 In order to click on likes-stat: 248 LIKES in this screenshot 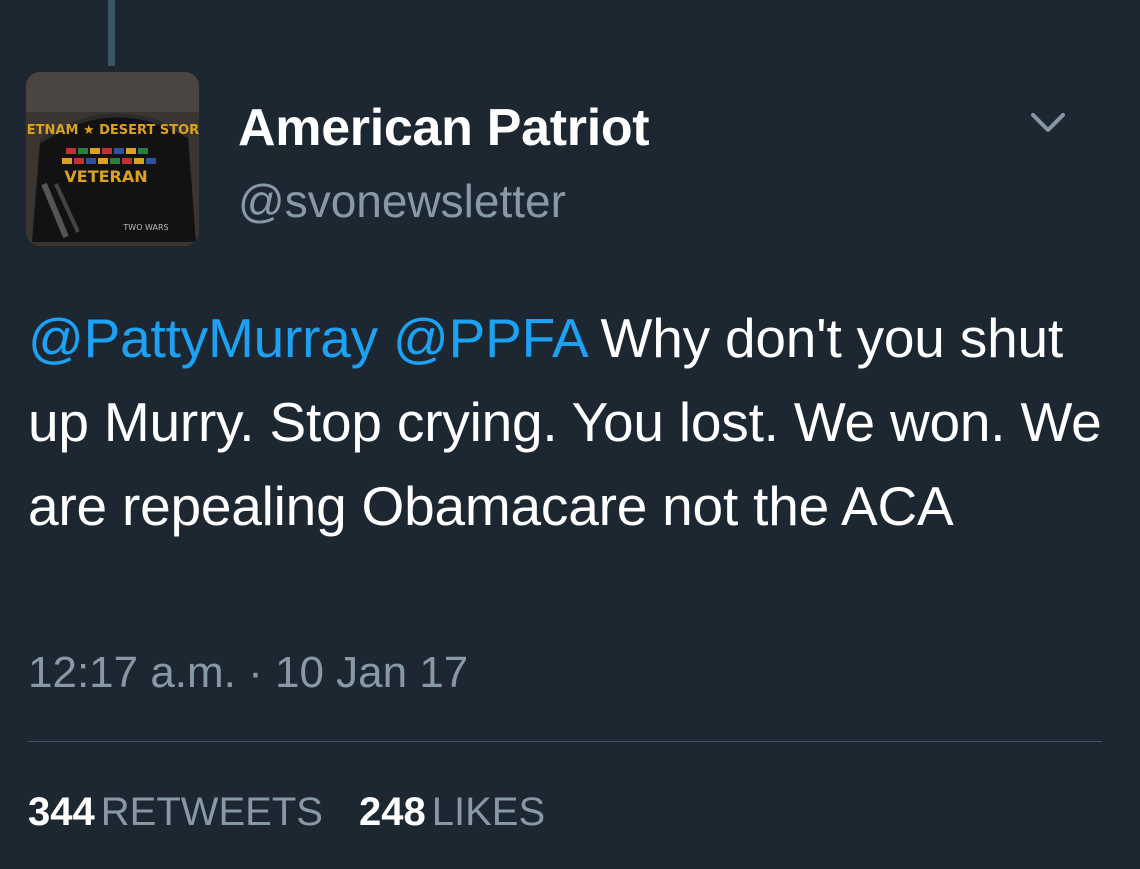, I will do `click(452, 812)`.